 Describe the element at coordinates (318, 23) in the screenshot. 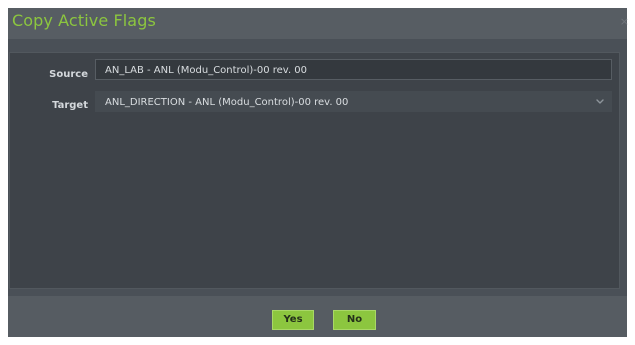

I see `dialog-title-bar: Copy Active Flags ×` at that location.